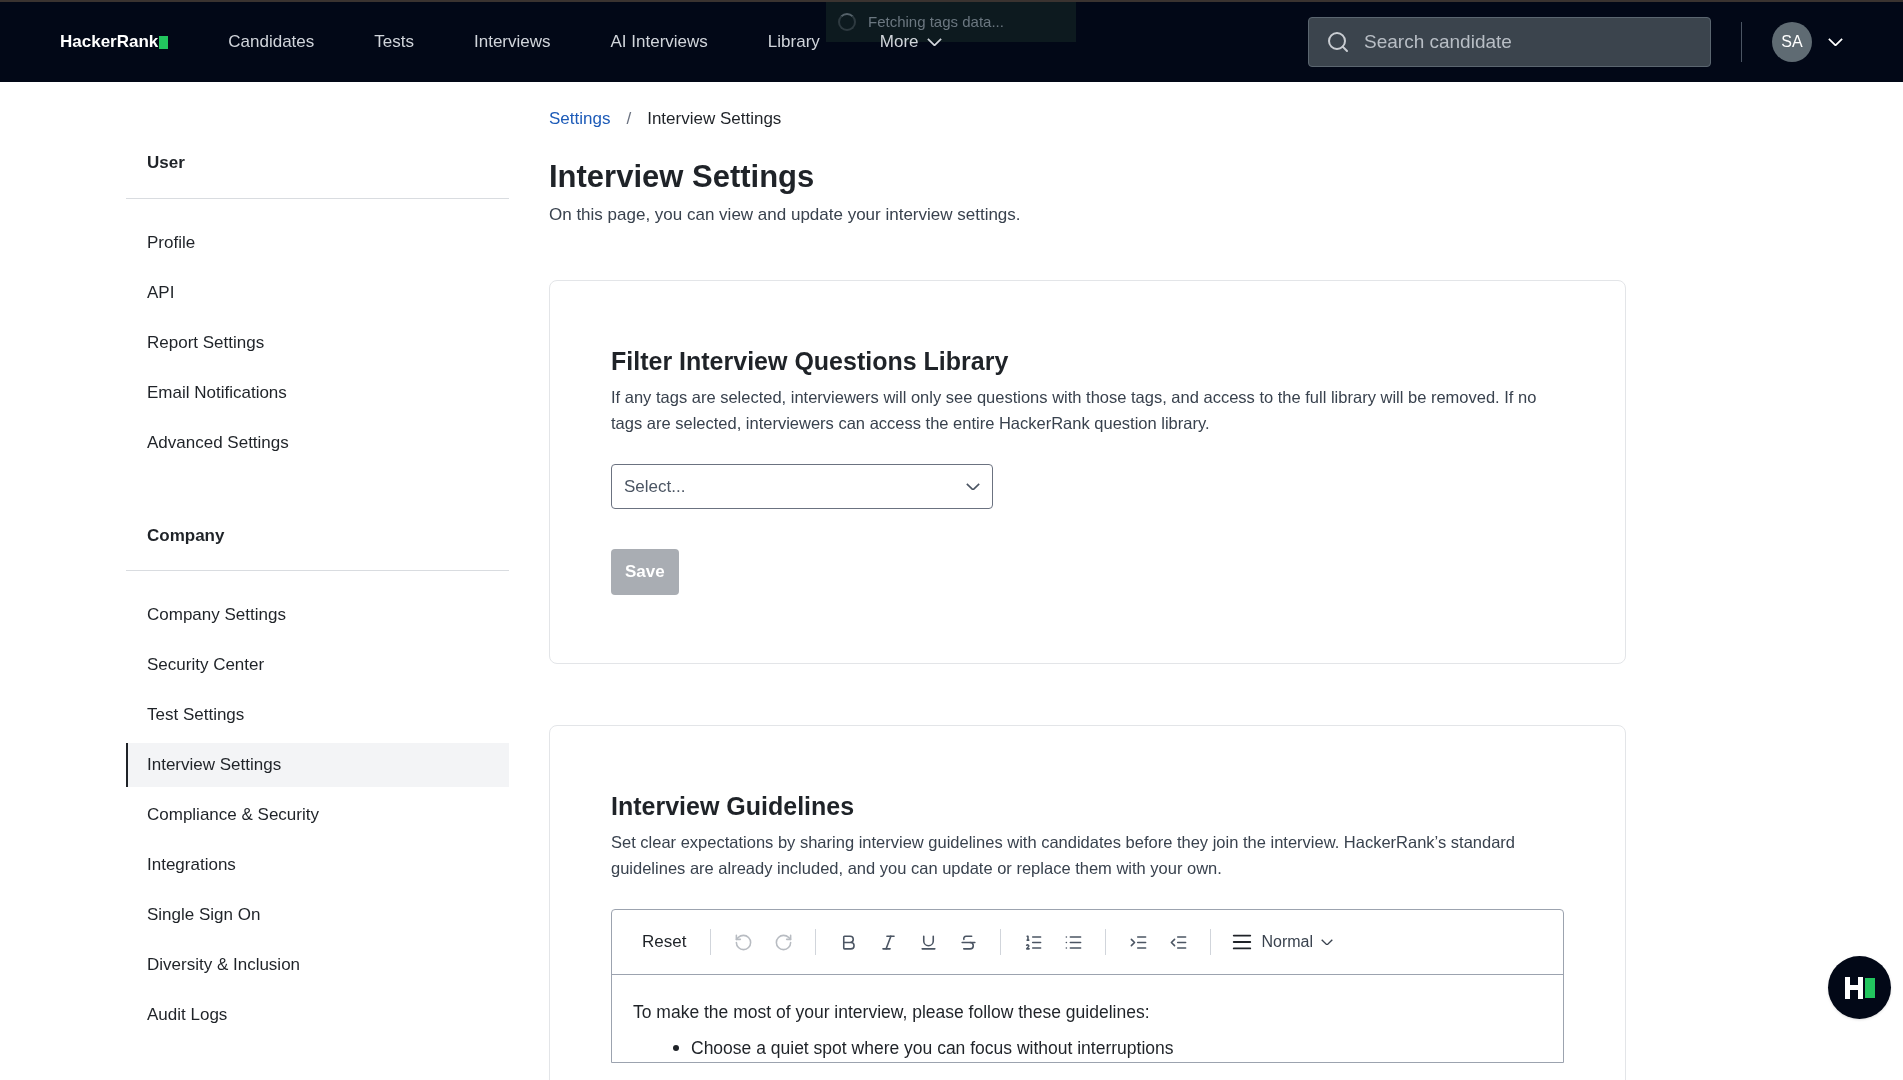 The width and height of the screenshot is (1903, 1080). What do you see at coordinates (317, 442) in the screenshot?
I see `sidebar-item: Advanced Settings` at bounding box center [317, 442].